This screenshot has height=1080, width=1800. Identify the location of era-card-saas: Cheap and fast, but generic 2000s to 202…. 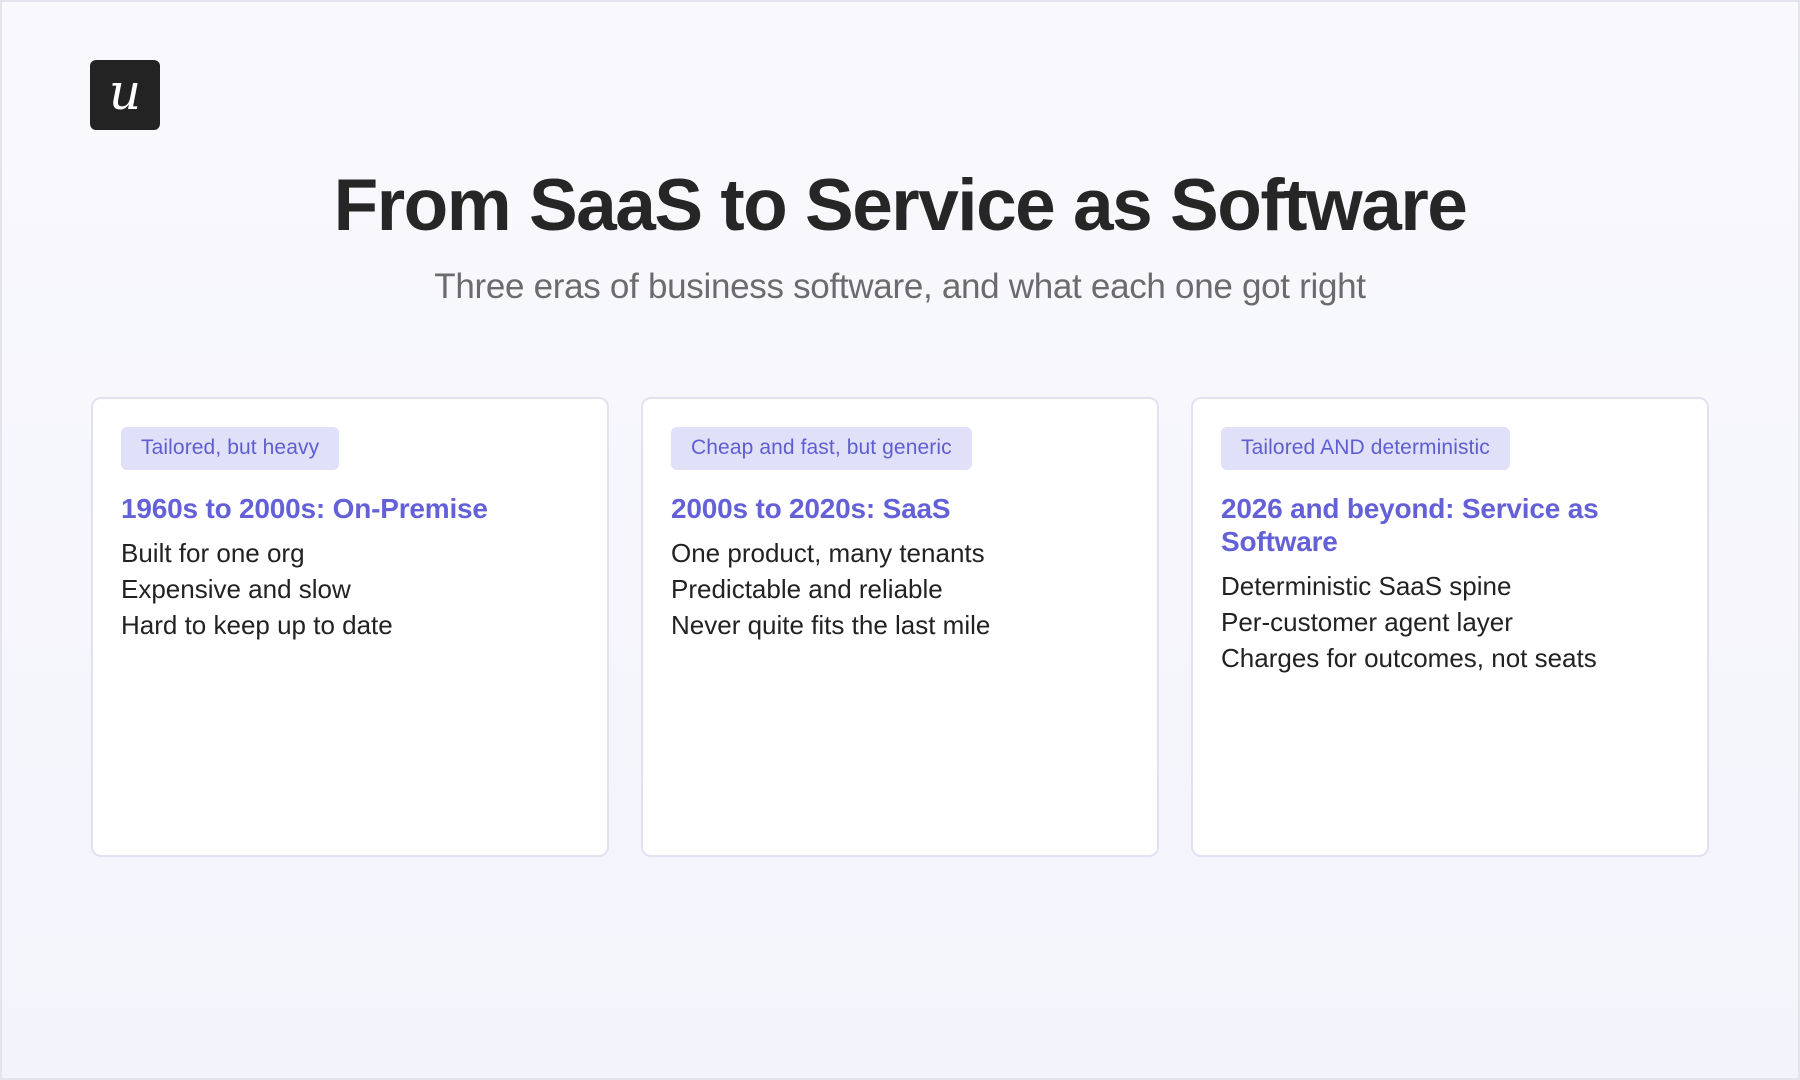
(900, 627).